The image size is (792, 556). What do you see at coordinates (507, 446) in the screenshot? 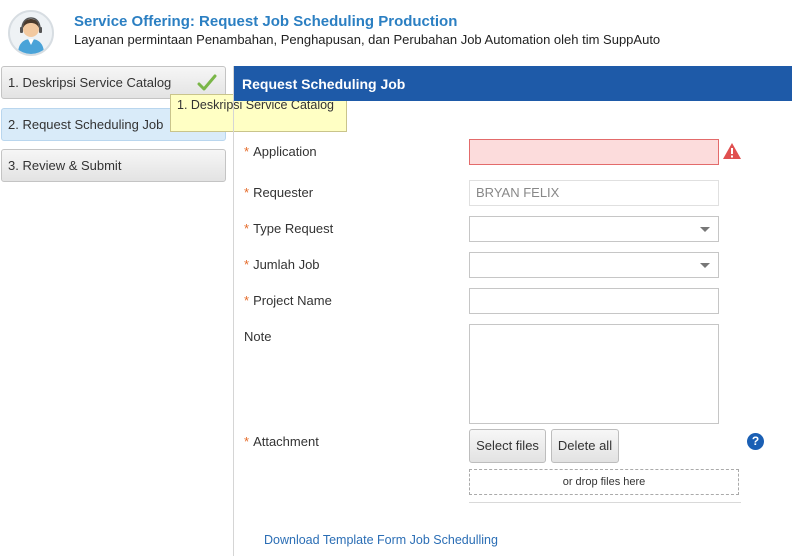
I see `select-files-button: Select files` at bounding box center [507, 446].